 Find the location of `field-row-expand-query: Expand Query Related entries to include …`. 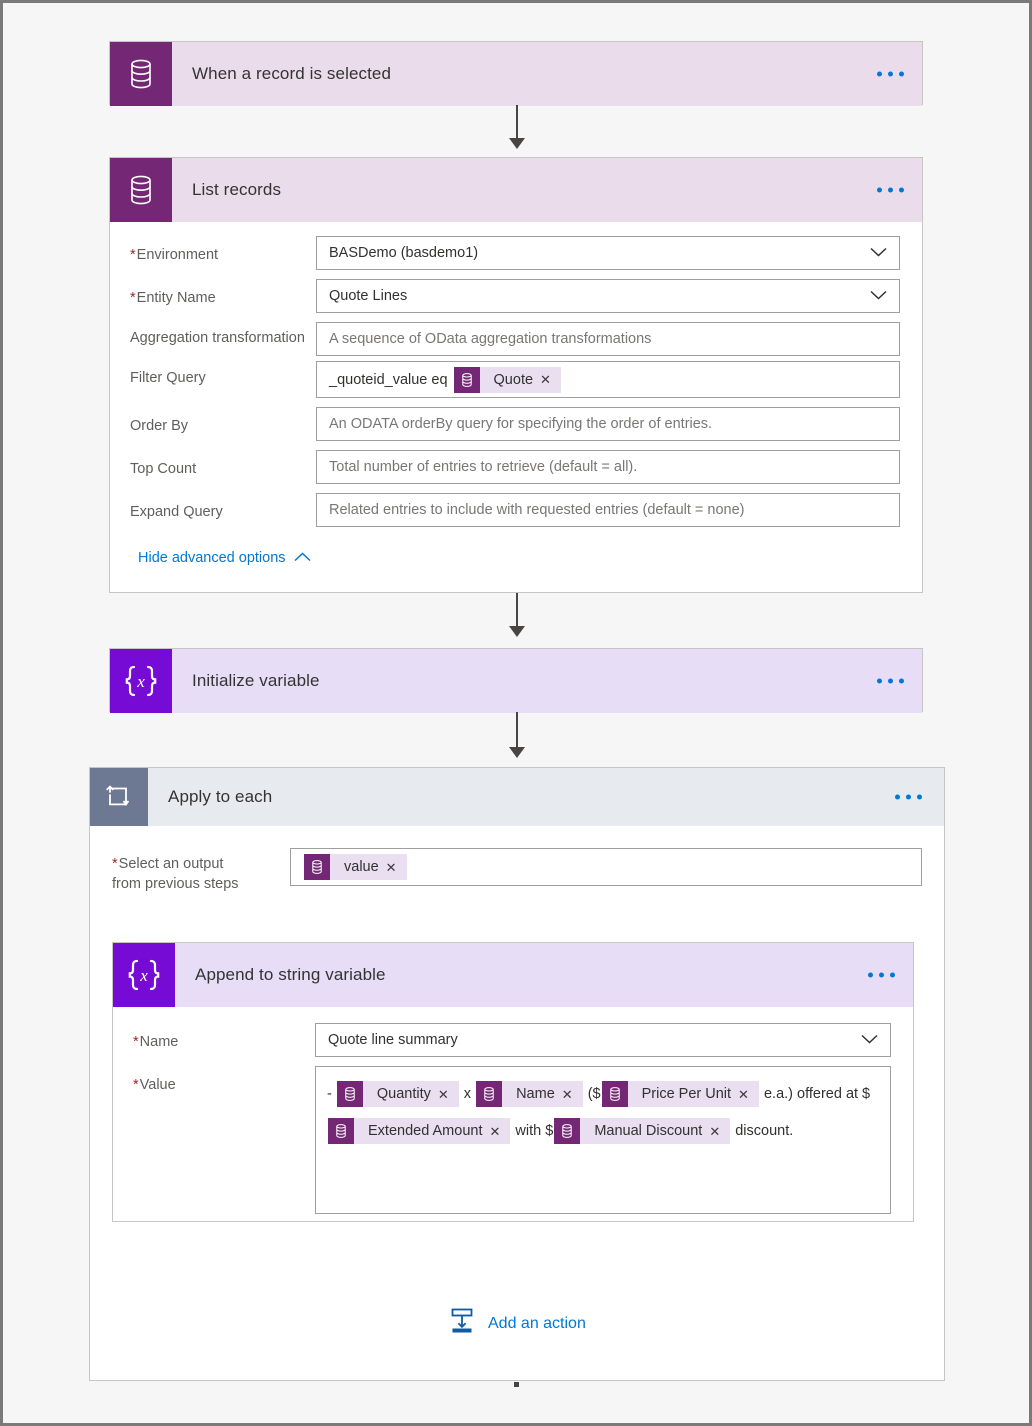

field-row-expand-query: Expand Query Related entries to include … is located at coordinates (515, 510).